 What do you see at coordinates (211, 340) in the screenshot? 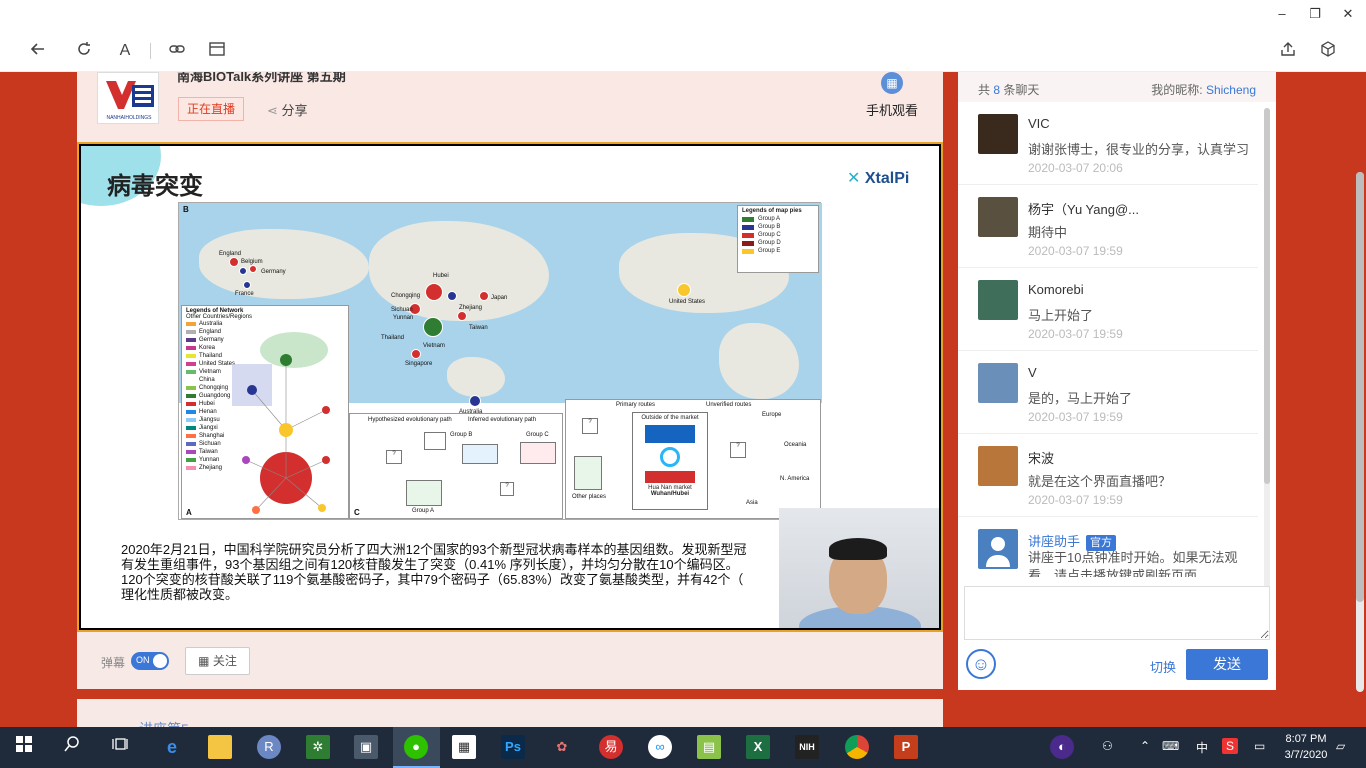
I see `network-legend-label: Germany` at bounding box center [211, 340].